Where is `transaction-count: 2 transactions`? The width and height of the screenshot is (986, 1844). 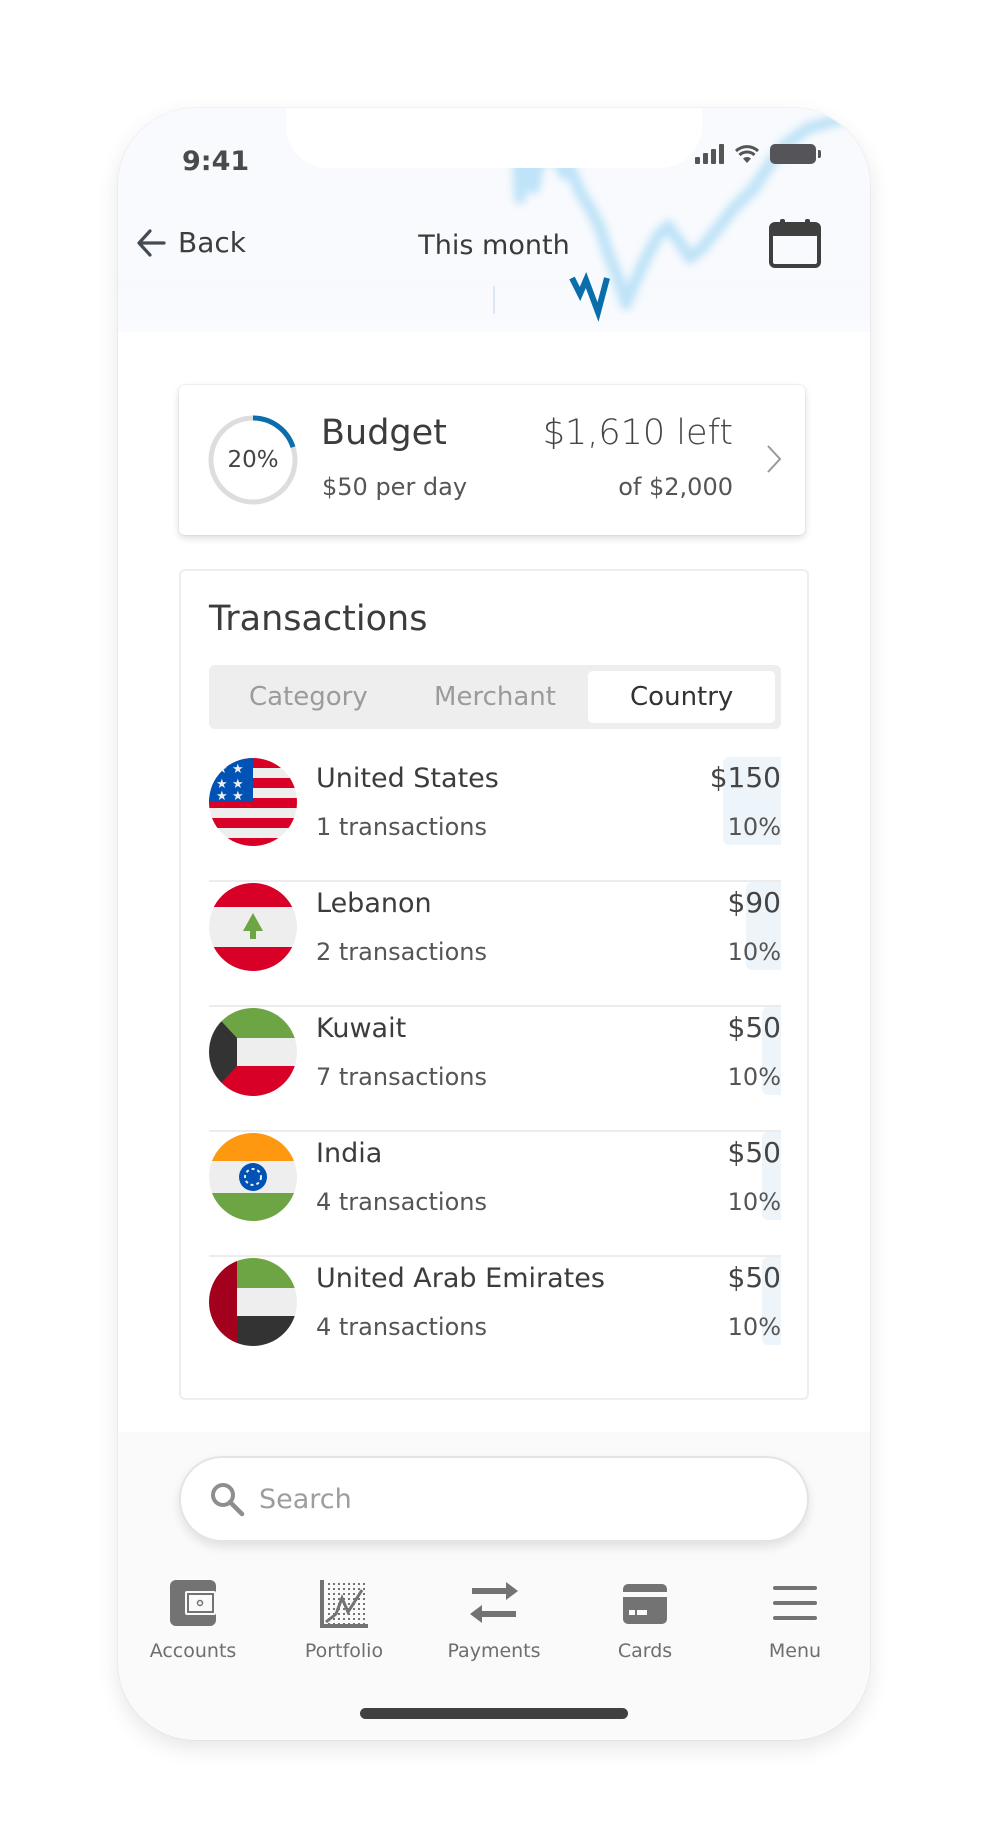 transaction-count: 2 transactions is located at coordinates (401, 952).